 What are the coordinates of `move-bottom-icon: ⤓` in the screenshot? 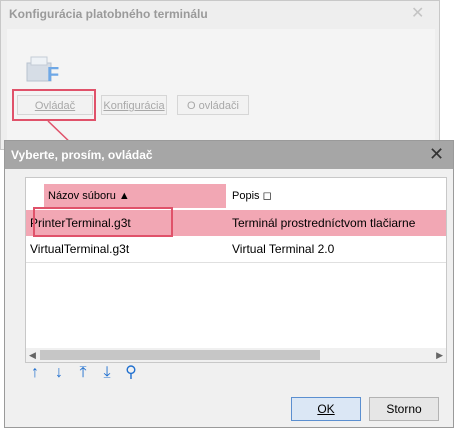 It's located at (107, 373).